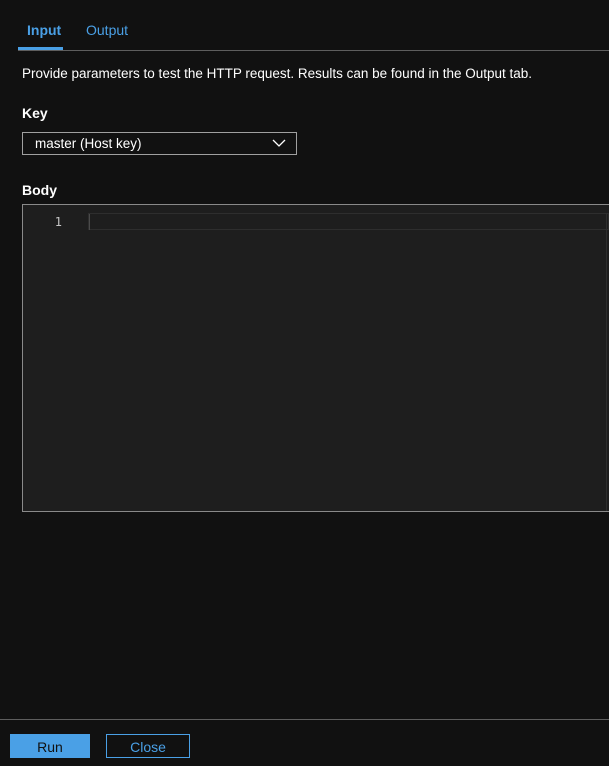 The height and width of the screenshot is (766, 609). I want to click on key-dropdown: master (Host key), so click(159, 143).